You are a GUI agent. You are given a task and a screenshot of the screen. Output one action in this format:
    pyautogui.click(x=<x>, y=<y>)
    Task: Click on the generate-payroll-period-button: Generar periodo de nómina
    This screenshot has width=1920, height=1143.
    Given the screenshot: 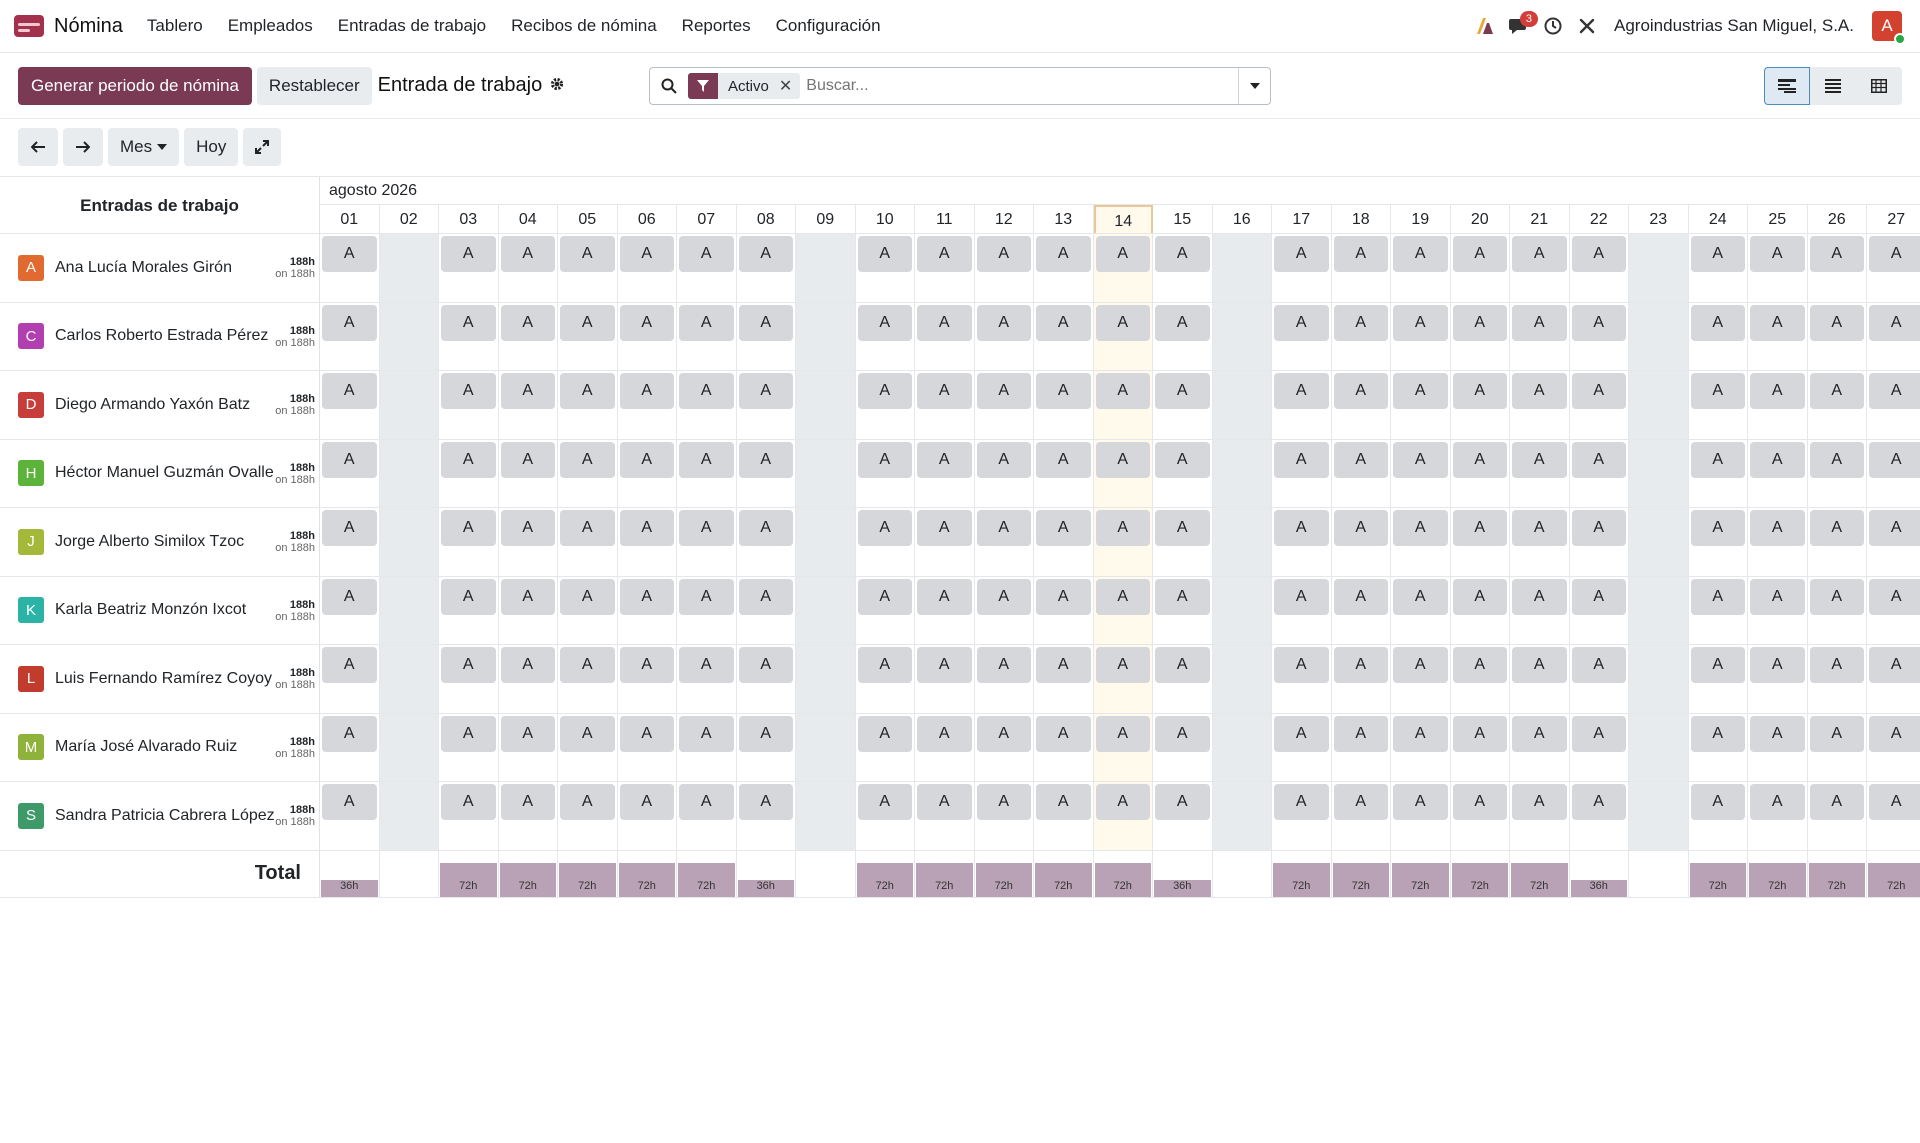 What is the action you would take?
    pyautogui.click(x=135, y=85)
    